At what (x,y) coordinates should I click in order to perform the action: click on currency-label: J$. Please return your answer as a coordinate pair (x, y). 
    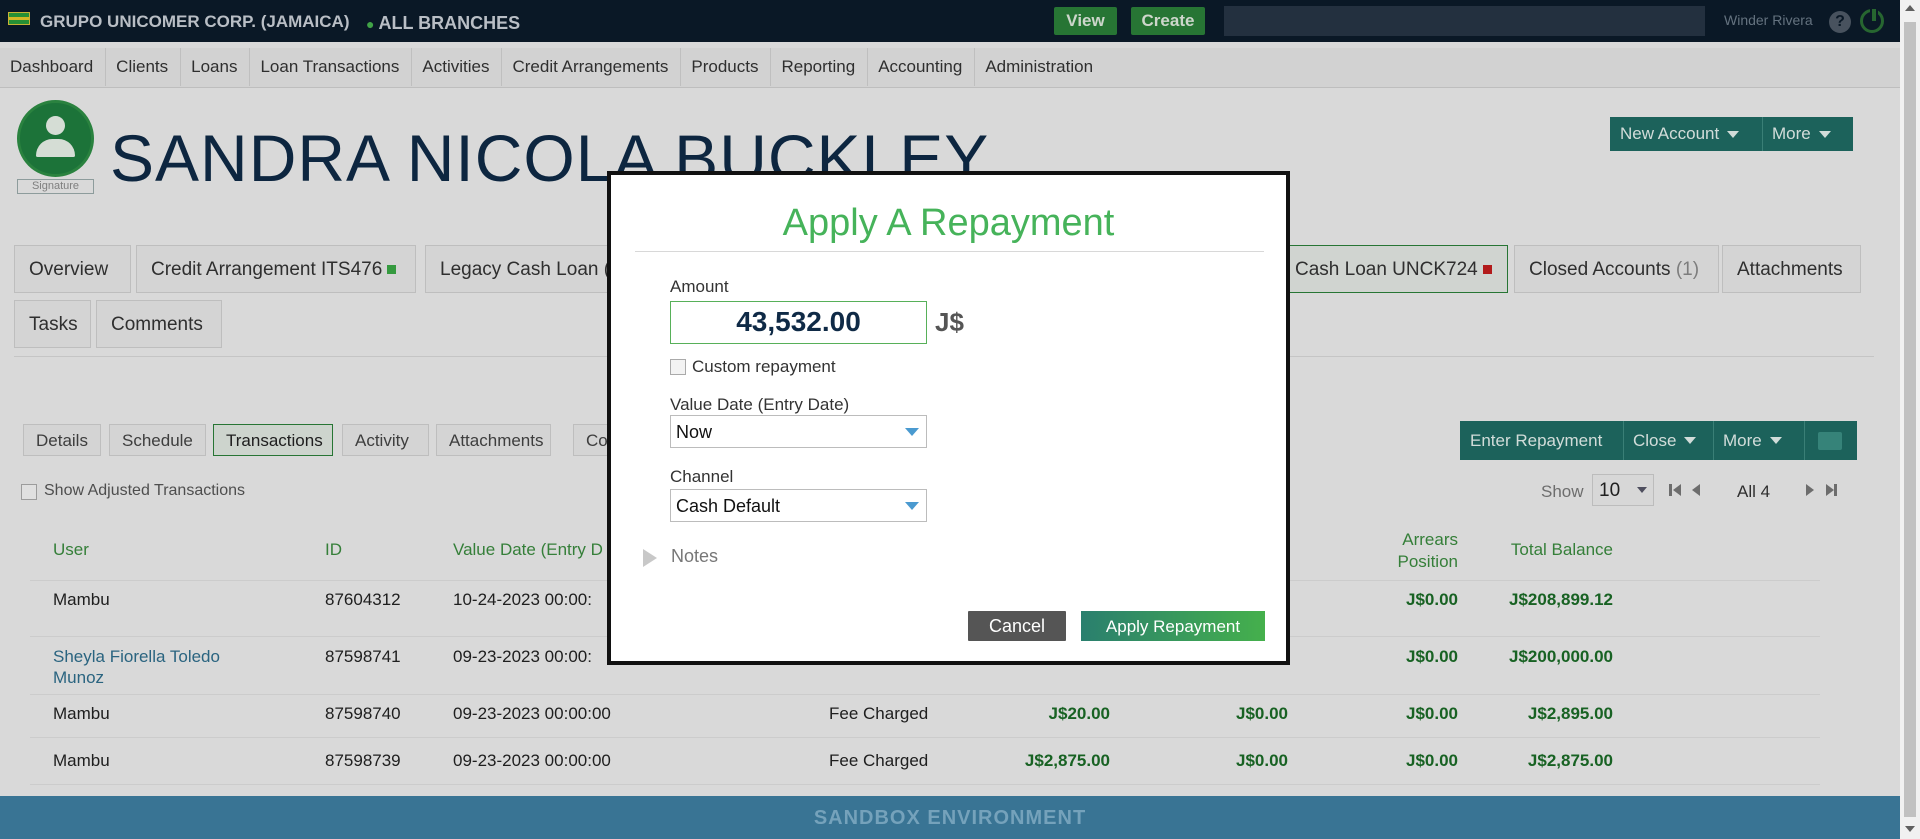
    Looking at the image, I should click on (949, 322).